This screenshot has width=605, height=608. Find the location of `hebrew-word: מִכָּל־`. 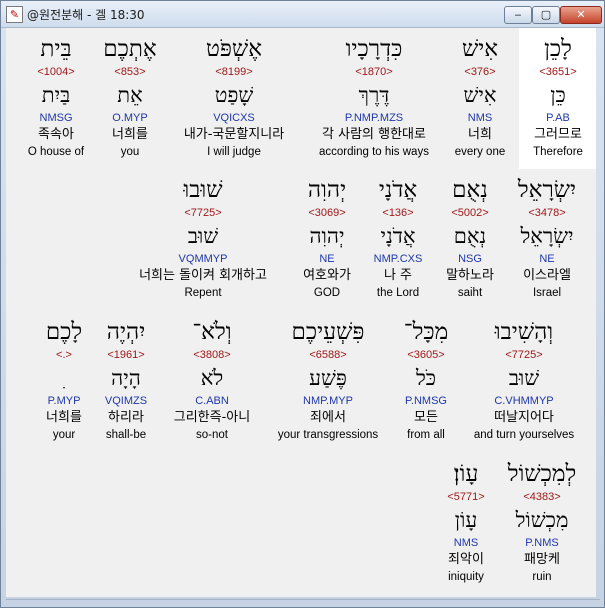

hebrew-word: מִכָּל־ is located at coordinates (426, 332).